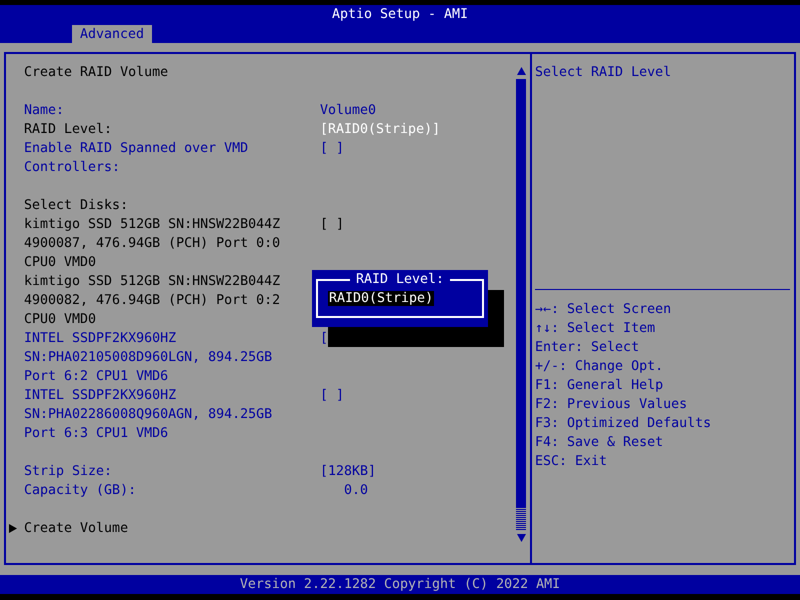 The image size is (800, 600). What do you see at coordinates (400, 15) in the screenshot?
I see `window-title: Aptio Setup - AMI` at bounding box center [400, 15].